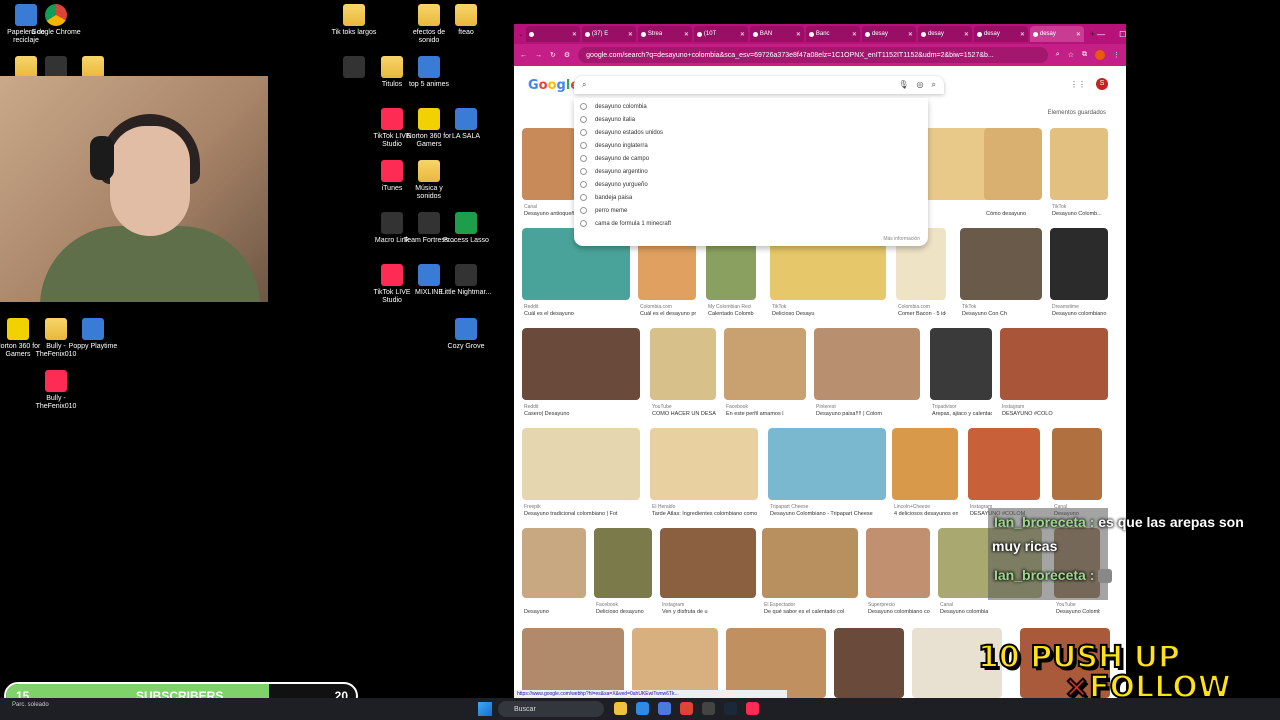 This screenshot has width=1280, height=720. What do you see at coordinates (751, 197) in the screenshot?
I see `suggestion-item: bandeja paisa` at bounding box center [751, 197].